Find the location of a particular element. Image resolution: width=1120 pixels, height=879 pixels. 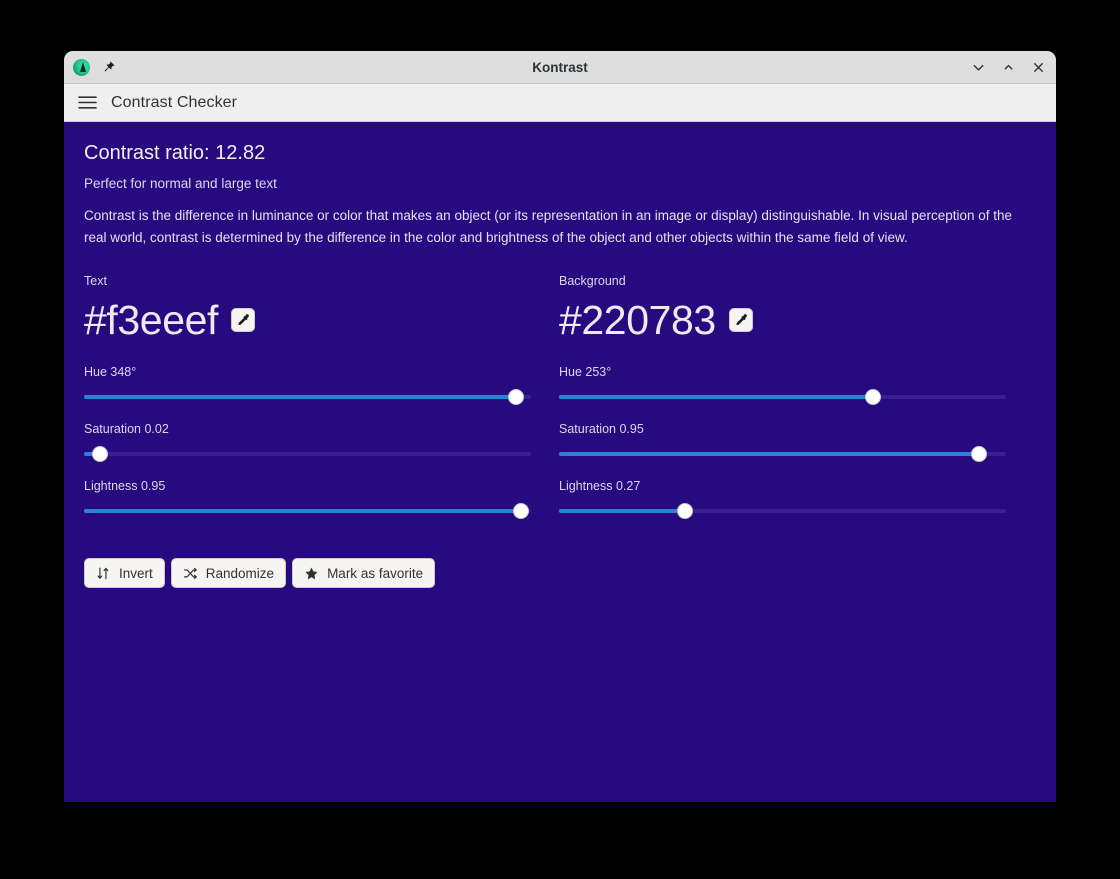

text-saturation-slider is located at coordinates (307, 454).